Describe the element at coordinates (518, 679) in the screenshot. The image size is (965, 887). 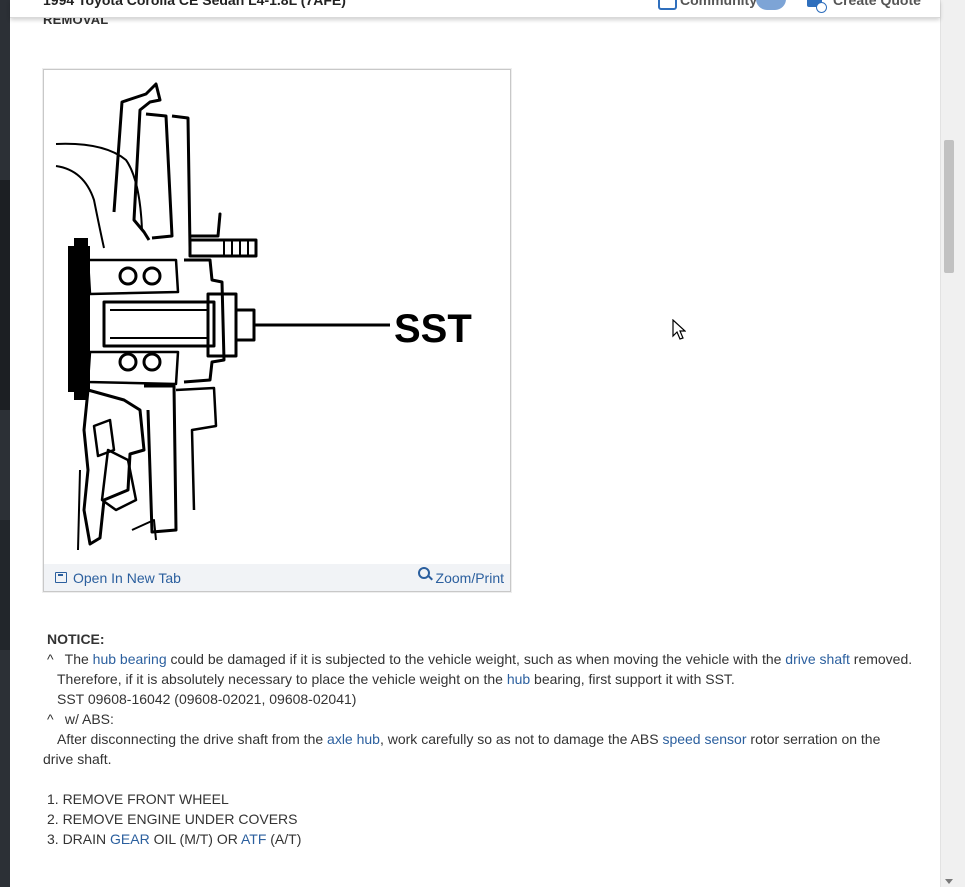
I see `hub-link: hub` at that location.